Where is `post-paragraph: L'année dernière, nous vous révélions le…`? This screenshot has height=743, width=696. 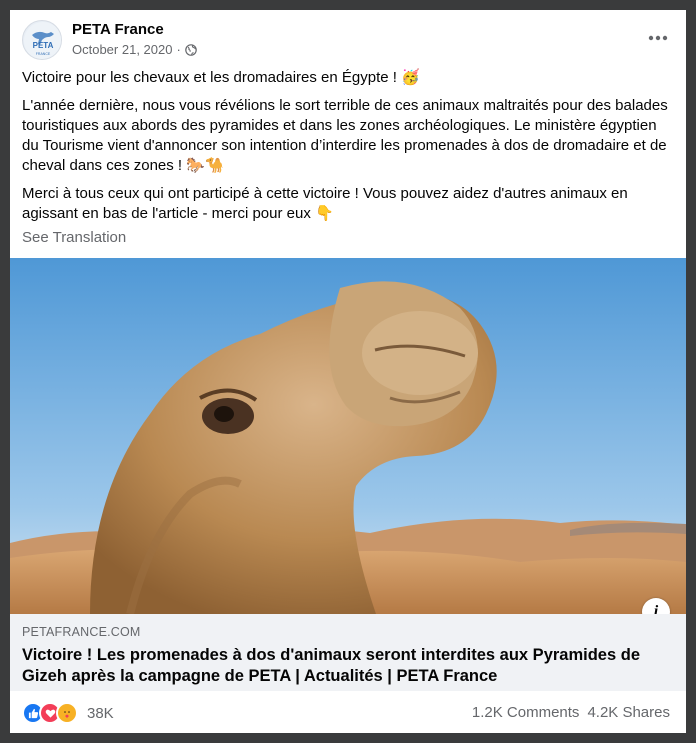 post-paragraph: L'année dernière, nous vous révélions le… is located at coordinates (347, 136).